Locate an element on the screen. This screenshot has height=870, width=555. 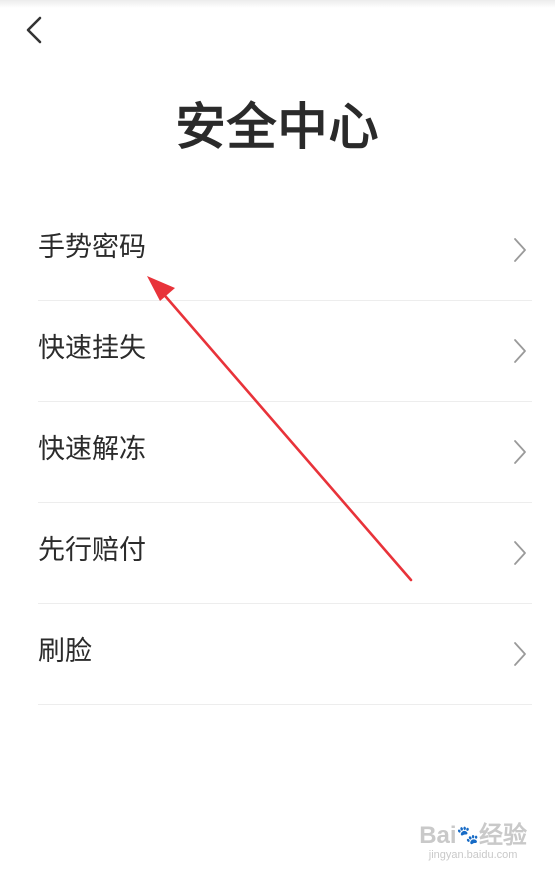
back-button is located at coordinates (36, 30).